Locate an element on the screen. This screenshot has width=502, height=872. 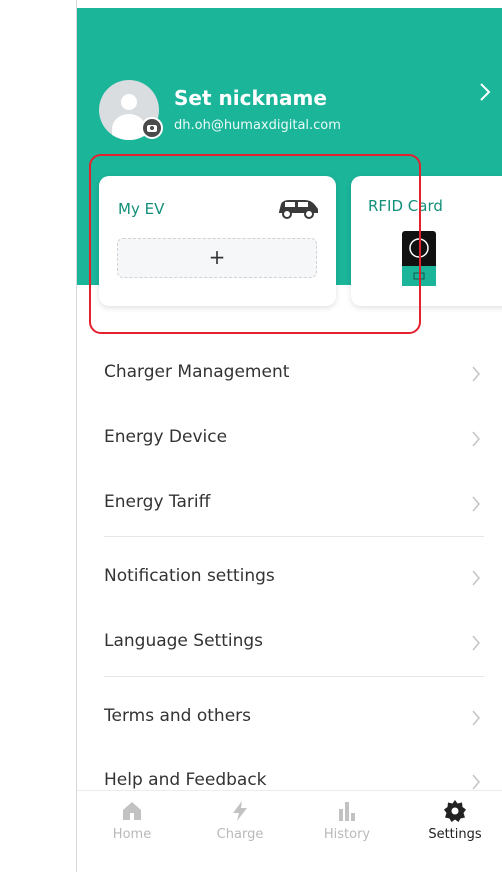
lightning-icon is located at coordinates (240, 811).